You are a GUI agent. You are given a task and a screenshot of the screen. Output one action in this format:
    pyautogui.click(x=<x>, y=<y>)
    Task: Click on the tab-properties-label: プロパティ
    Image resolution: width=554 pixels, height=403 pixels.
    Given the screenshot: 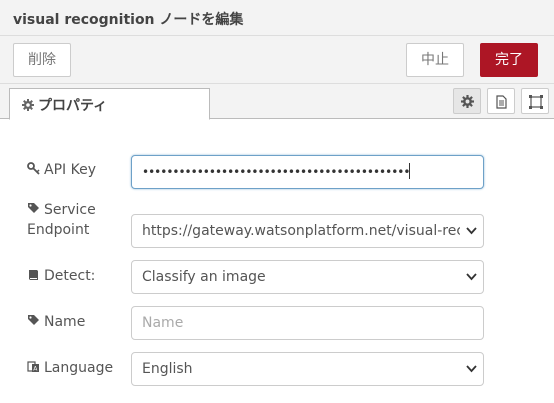 What is the action you would take?
    pyautogui.click(x=73, y=106)
    